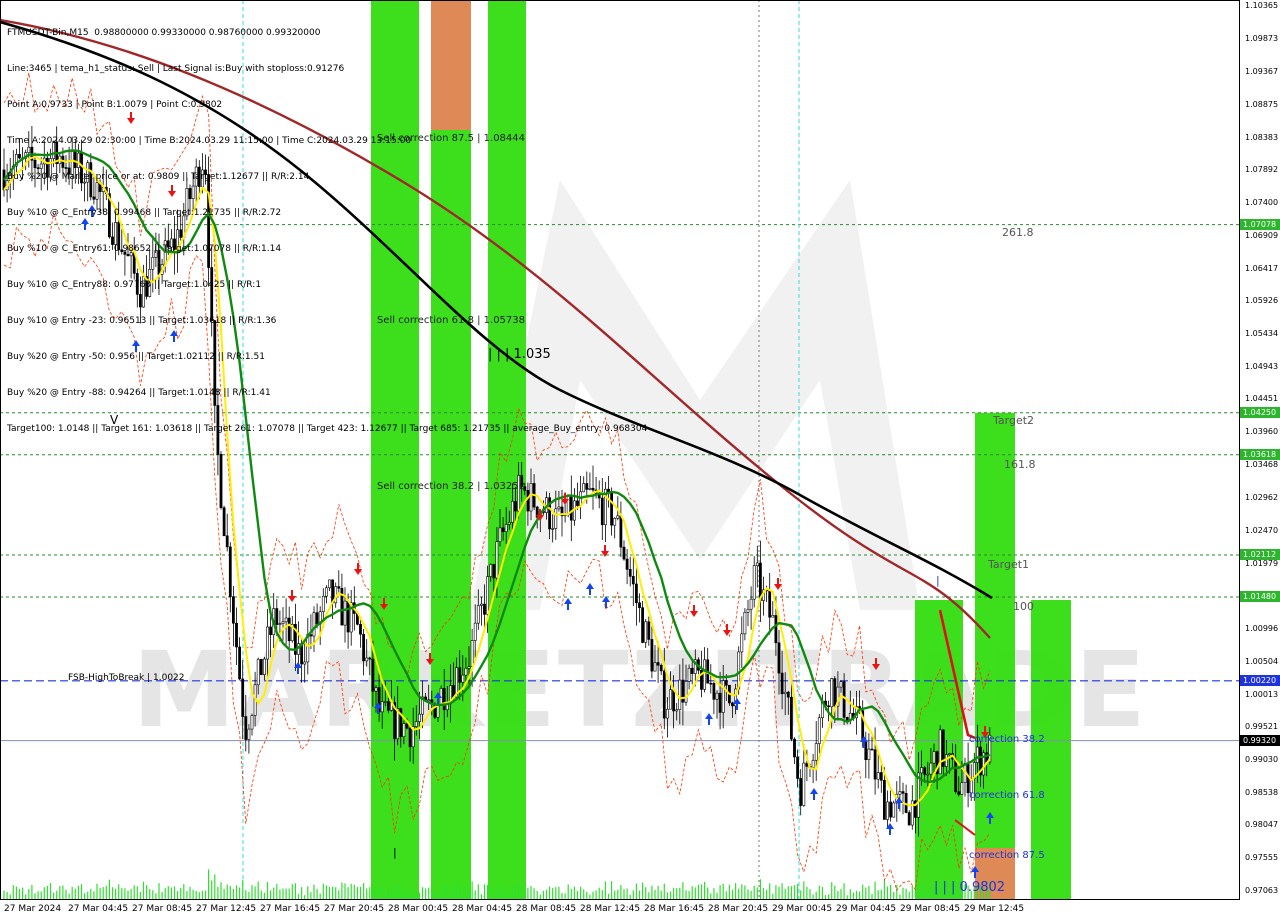 This screenshot has height=920, width=1280. I want to click on target1-label: Target1, so click(1009, 564).